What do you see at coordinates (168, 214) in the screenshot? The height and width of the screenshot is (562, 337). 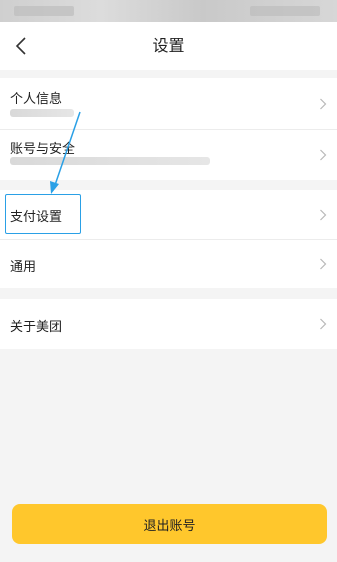 I see `settings-item-payment: 支付设置` at bounding box center [168, 214].